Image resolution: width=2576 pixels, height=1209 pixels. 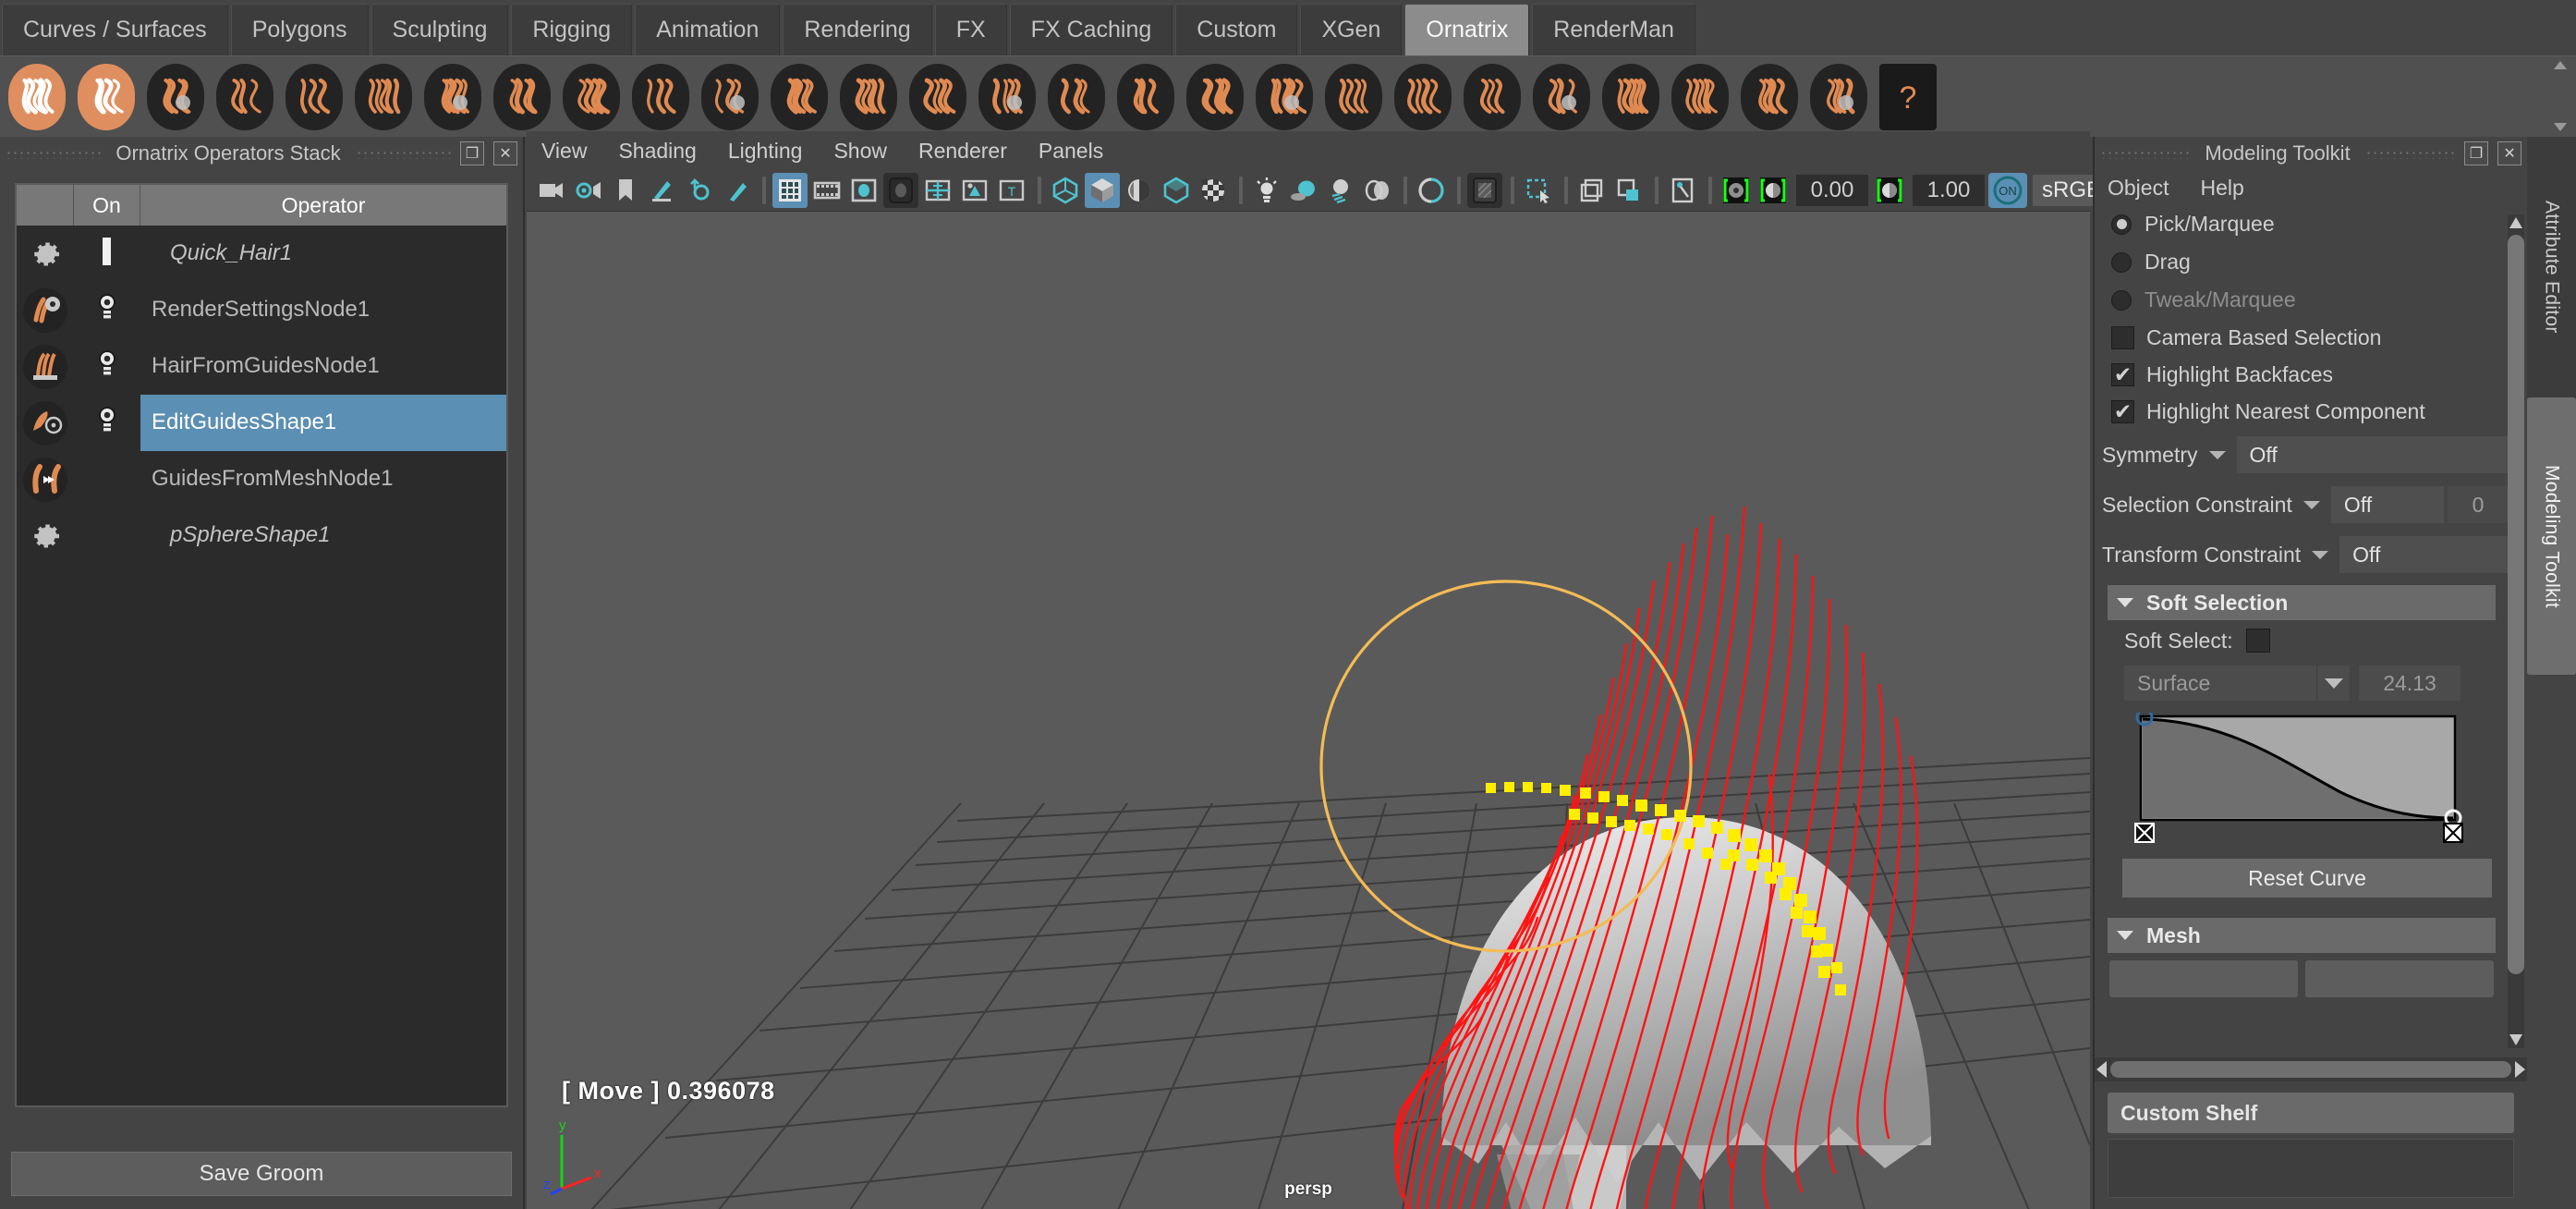 What do you see at coordinates (1592, 190) in the screenshot?
I see `xray-joints-icon` at bounding box center [1592, 190].